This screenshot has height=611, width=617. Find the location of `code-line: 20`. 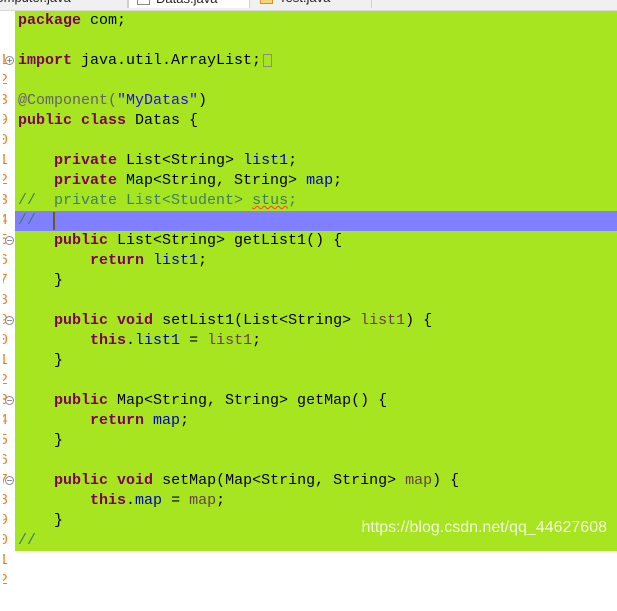

code-line: 20 is located at coordinates (310, 320).